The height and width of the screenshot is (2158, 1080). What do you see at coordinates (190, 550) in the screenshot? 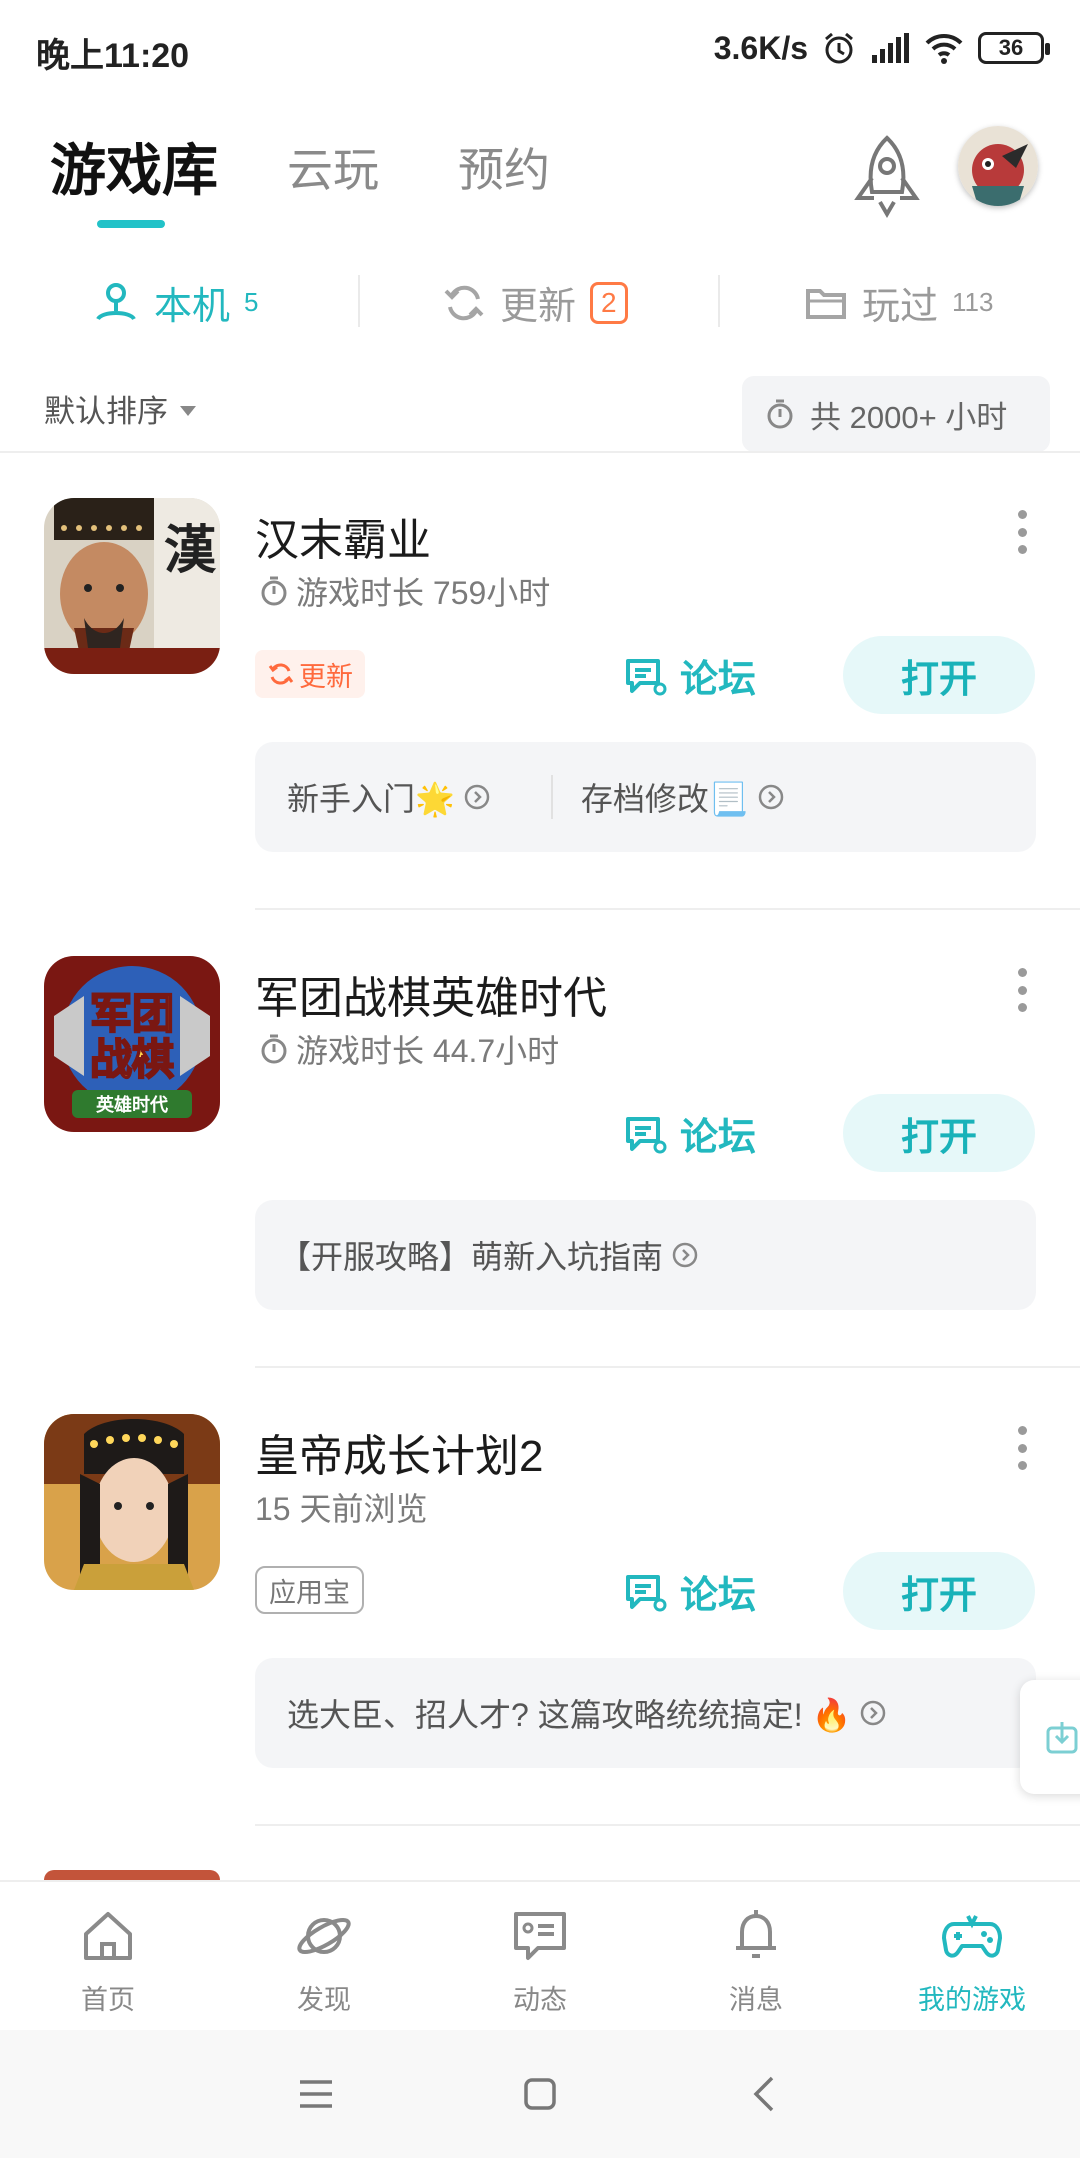
I see `svg-text: 漢` at bounding box center [190, 550].